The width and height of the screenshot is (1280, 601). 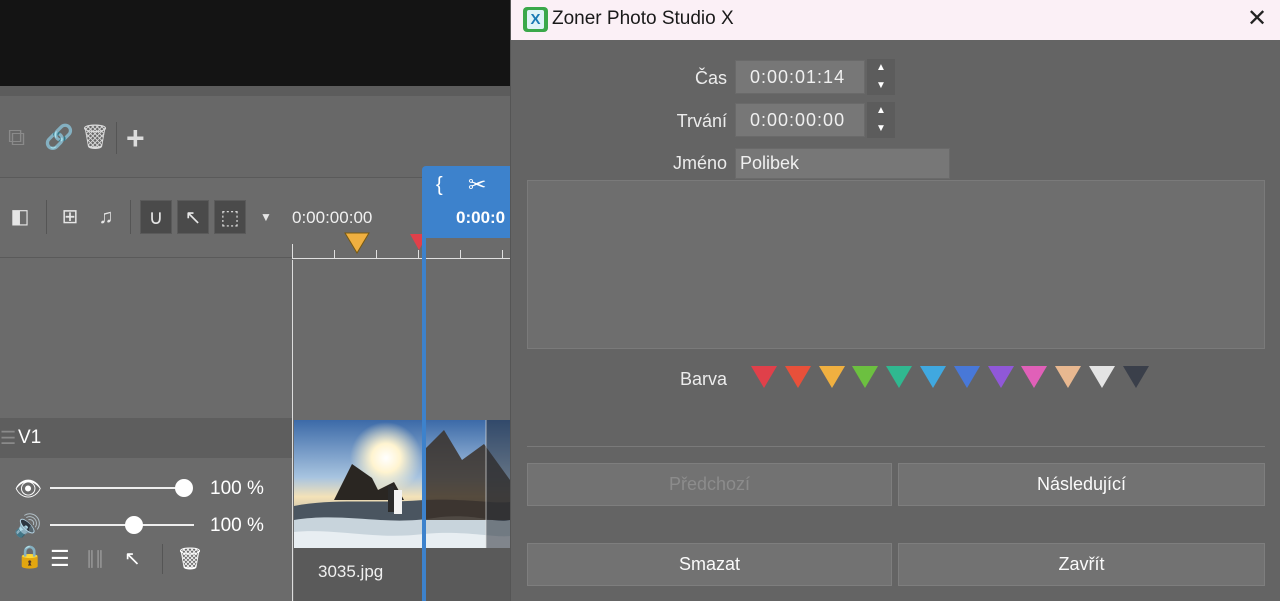 What do you see at coordinates (146, 438) in the screenshot?
I see `track-header: ☰ V1` at bounding box center [146, 438].